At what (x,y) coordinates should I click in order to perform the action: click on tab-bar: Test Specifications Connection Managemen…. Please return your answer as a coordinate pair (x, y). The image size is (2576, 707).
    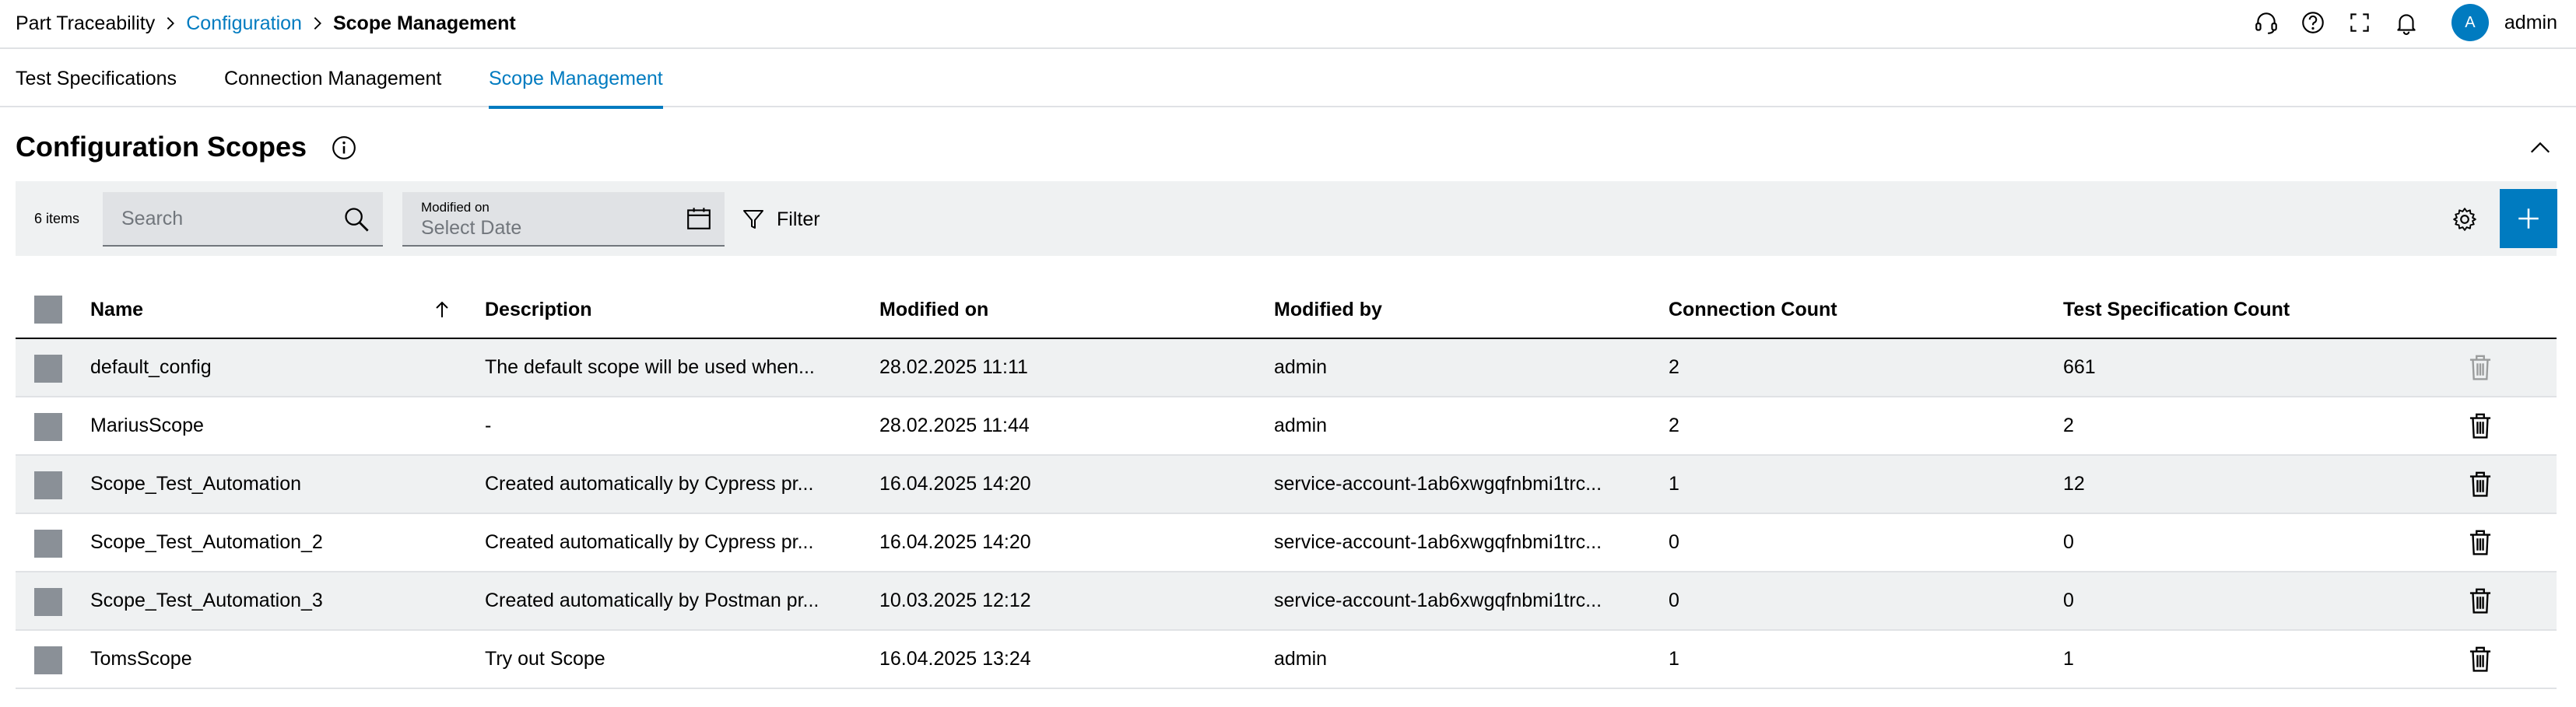
    Looking at the image, I should click on (1288, 80).